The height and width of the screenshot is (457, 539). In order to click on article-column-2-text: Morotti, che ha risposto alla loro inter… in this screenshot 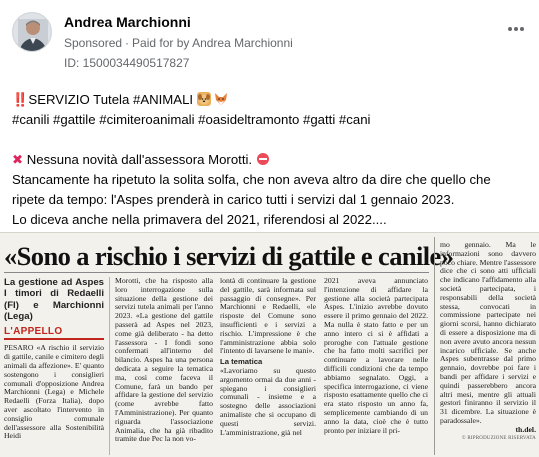, I will do `click(164, 360)`.